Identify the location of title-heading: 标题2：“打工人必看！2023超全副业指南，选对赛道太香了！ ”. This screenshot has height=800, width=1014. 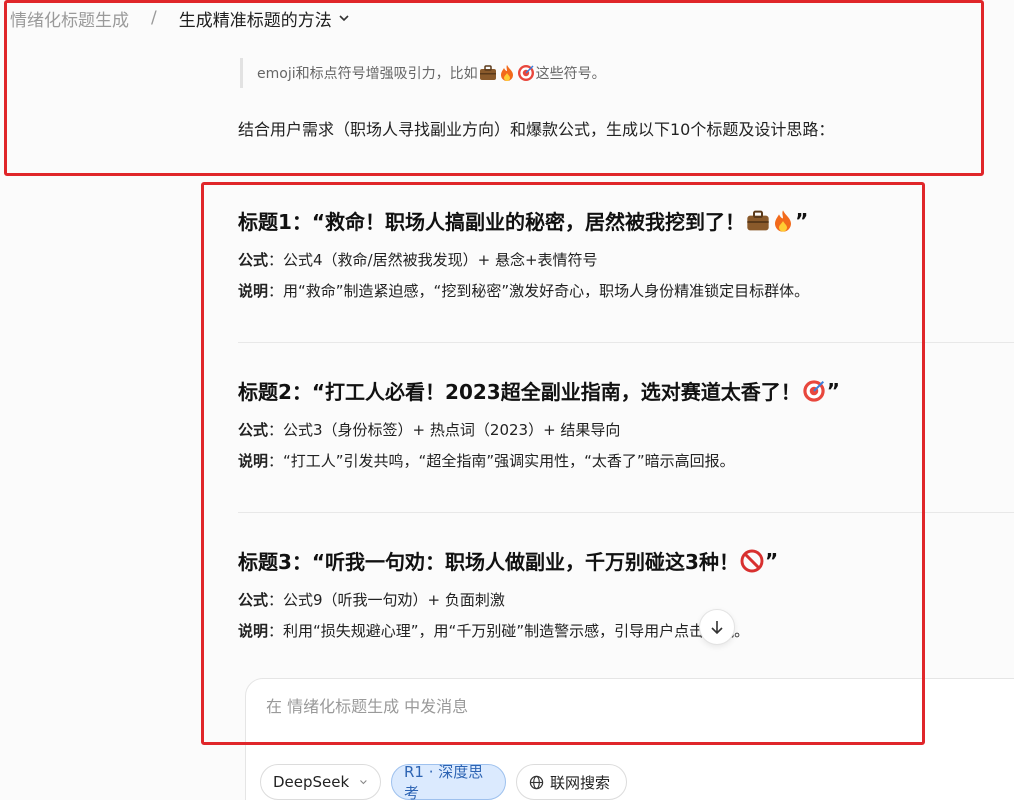
(623, 390).